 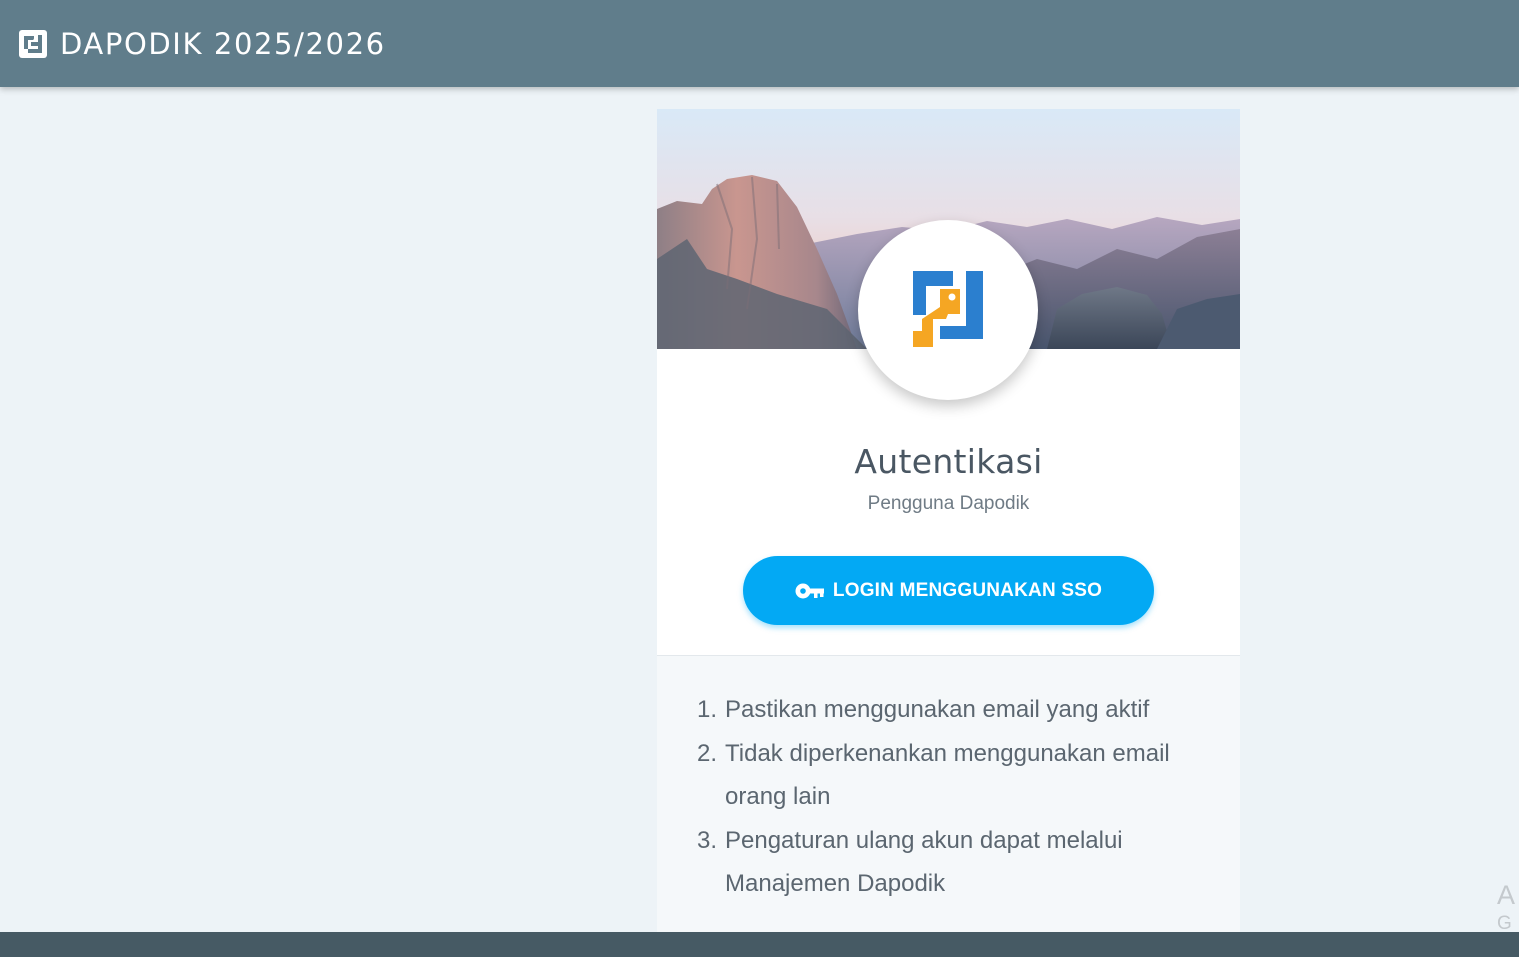 I want to click on app-title: DAPODIK 2025/2026, so click(x=223, y=44).